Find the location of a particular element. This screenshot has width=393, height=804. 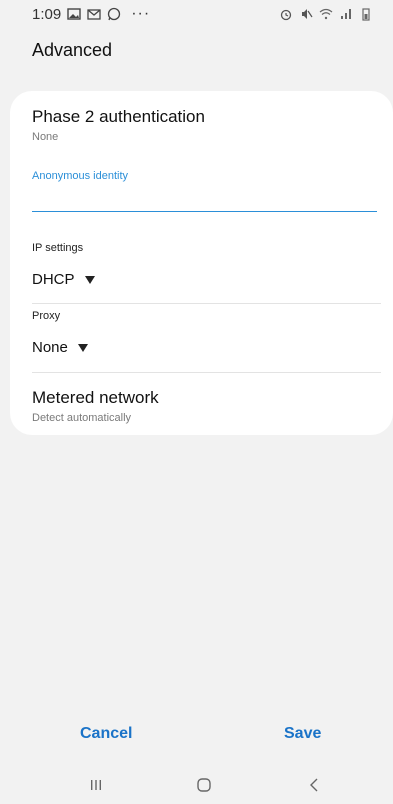

gallery-icon is located at coordinates (74, 14).